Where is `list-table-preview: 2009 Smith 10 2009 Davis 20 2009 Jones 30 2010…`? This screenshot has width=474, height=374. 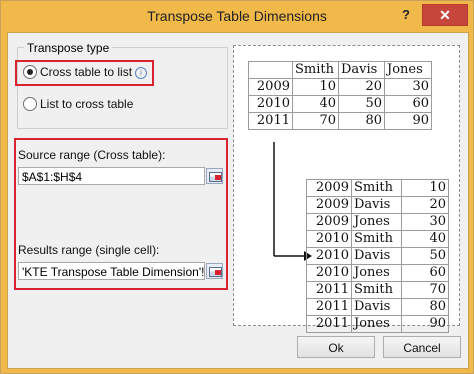 list-table-preview: 2009 Smith 10 2009 Davis 20 2009 Jones 30 2010… is located at coordinates (377, 256).